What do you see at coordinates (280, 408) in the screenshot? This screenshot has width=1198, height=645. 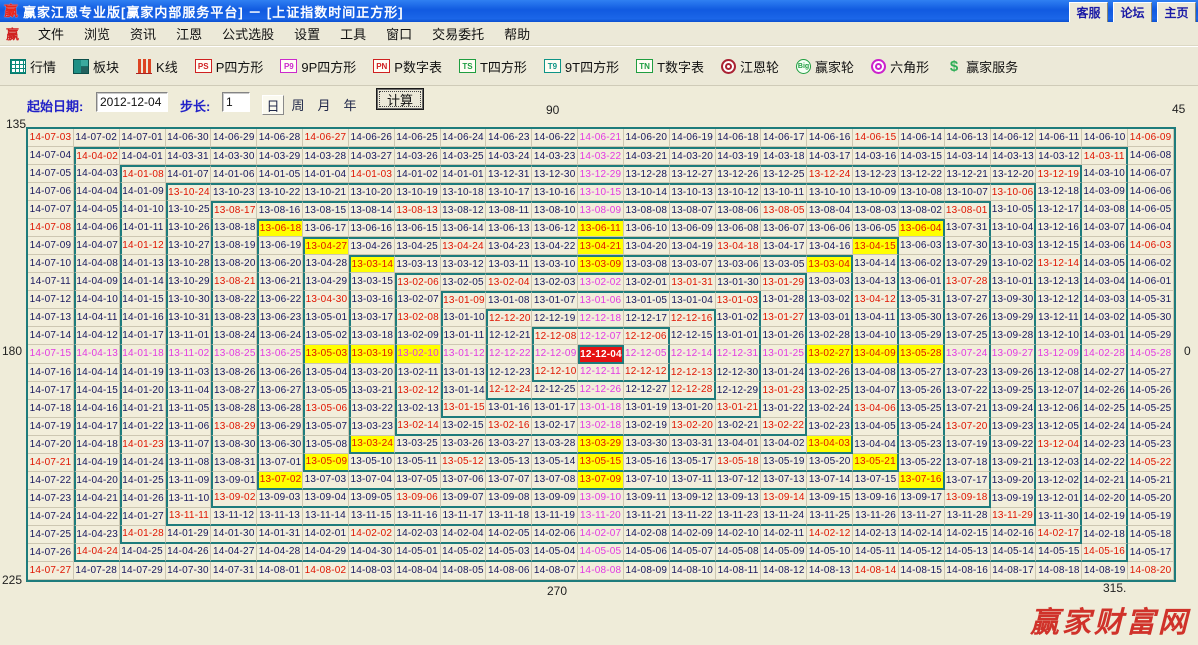 I see `date-cell: 13-06-28` at bounding box center [280, 408].